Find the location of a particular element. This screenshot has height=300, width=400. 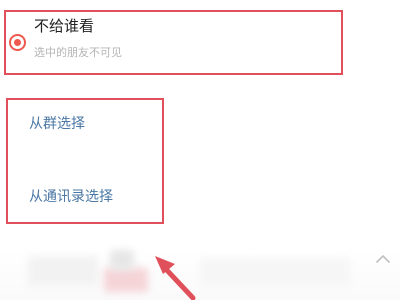

radio-dot is located at coordinates (17, 42).